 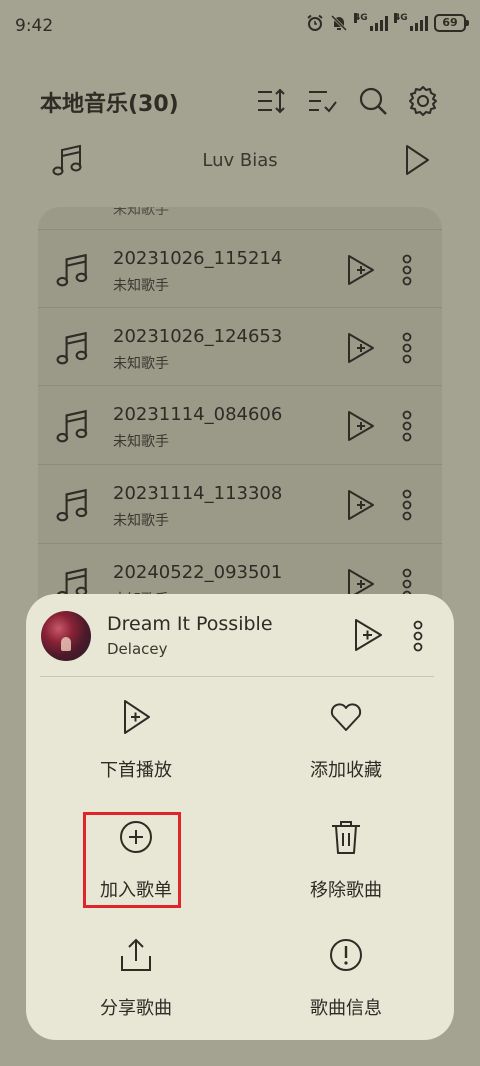 I want to click on header: 本地音乐(30), so click(x=240, y=101).